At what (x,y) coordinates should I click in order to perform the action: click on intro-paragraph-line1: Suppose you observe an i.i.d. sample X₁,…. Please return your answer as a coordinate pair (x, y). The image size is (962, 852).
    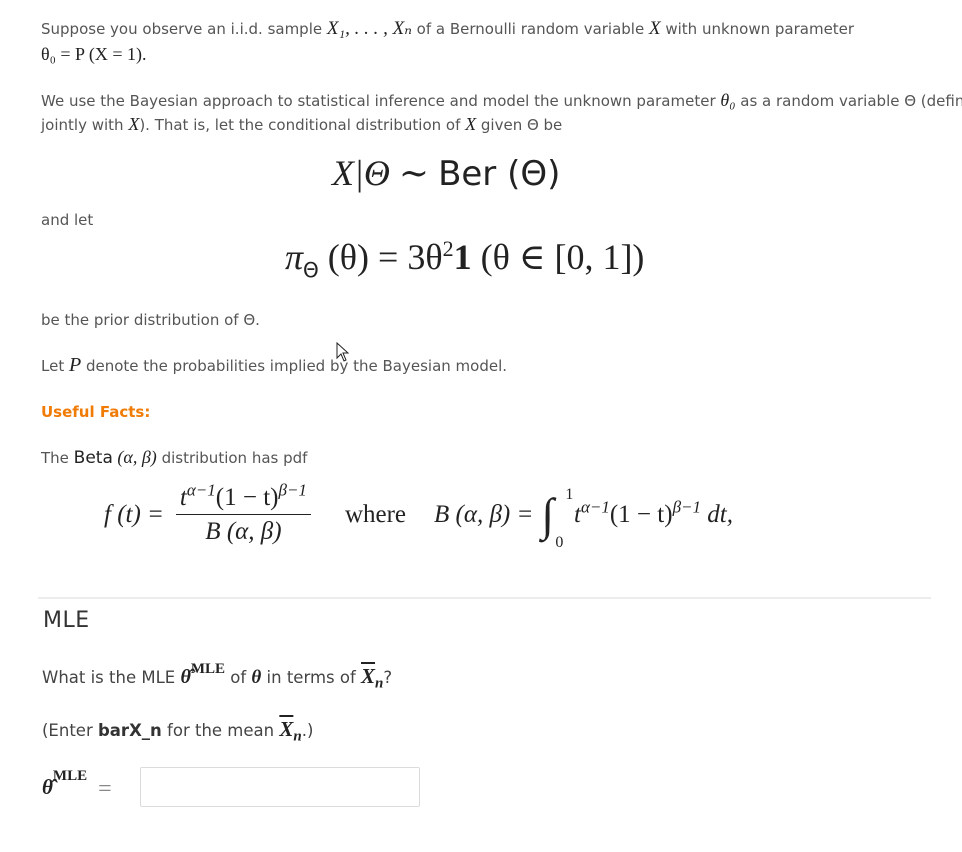
    Looking at the image, I should click on (447, 29).